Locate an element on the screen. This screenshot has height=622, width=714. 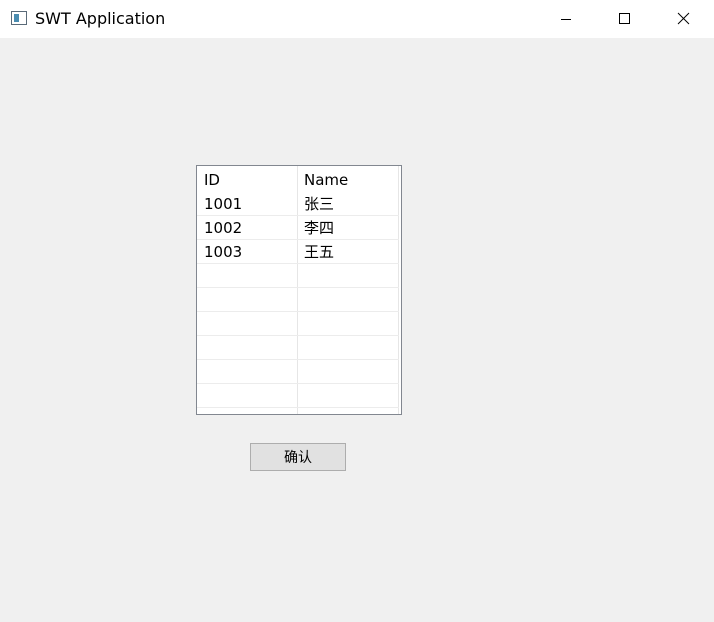
maximize-button is located at coordinates (624, 19).